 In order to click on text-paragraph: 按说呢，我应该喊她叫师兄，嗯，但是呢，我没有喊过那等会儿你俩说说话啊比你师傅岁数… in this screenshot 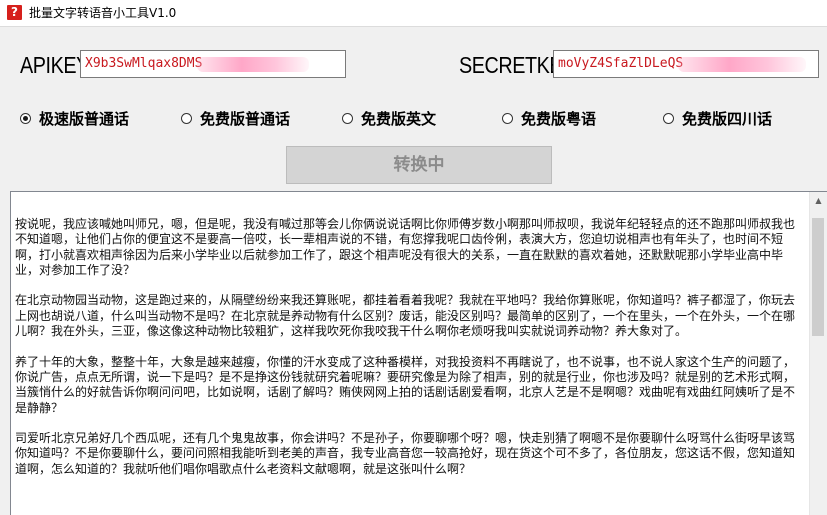, I will do `click(405, 247)`.